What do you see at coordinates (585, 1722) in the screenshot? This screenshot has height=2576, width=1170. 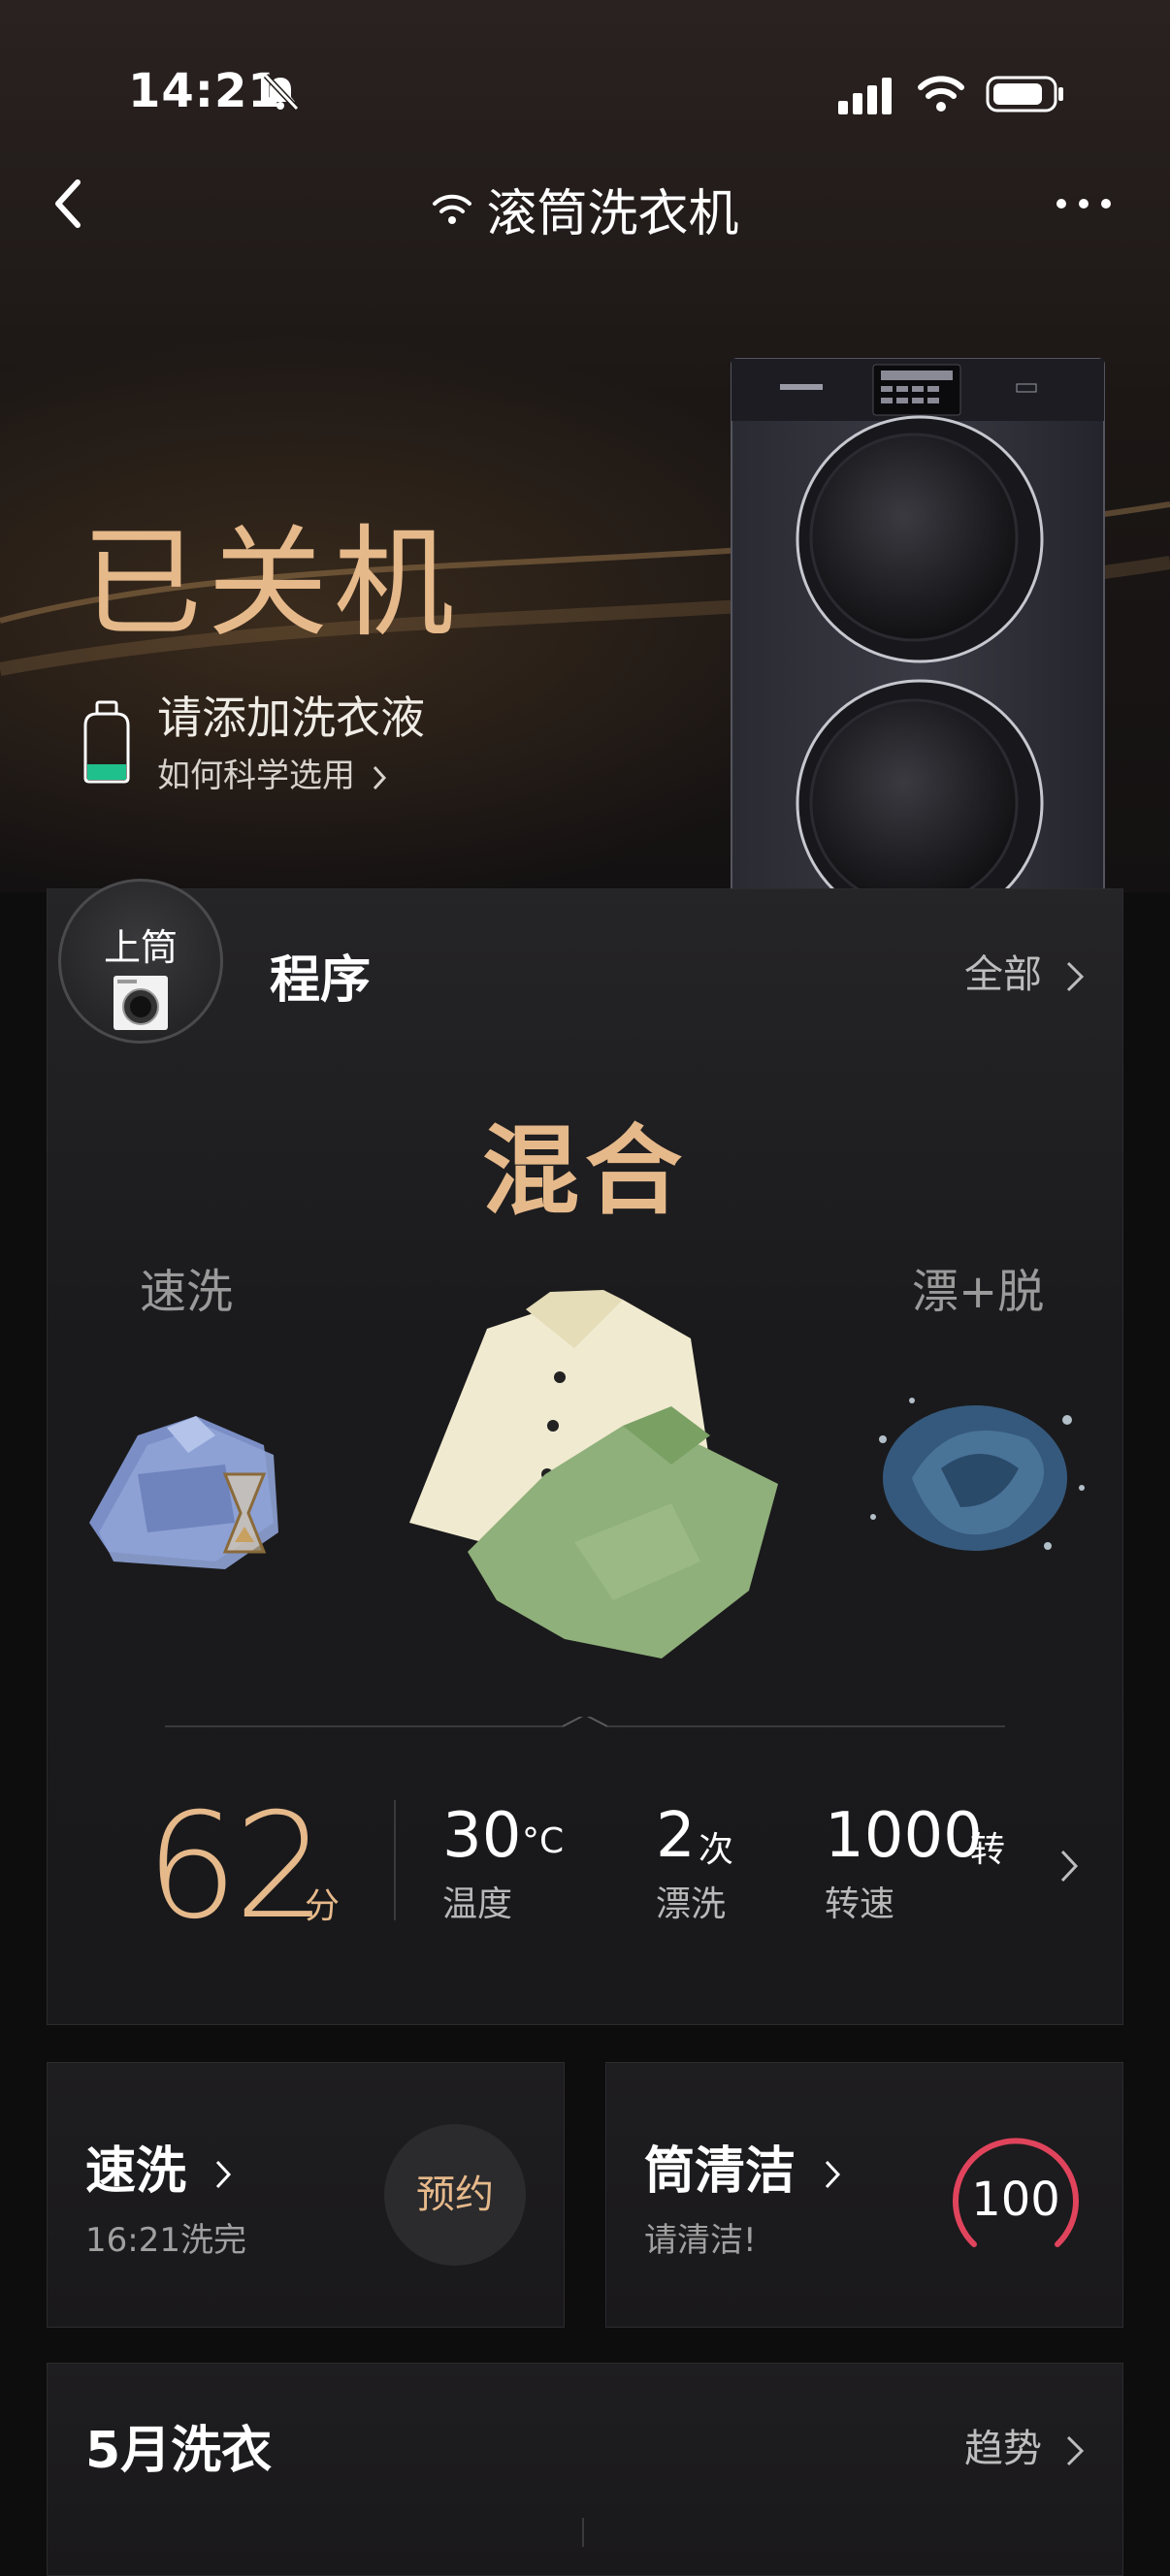 I see `program-selector-indicator` at bounding box center [585, 1722].